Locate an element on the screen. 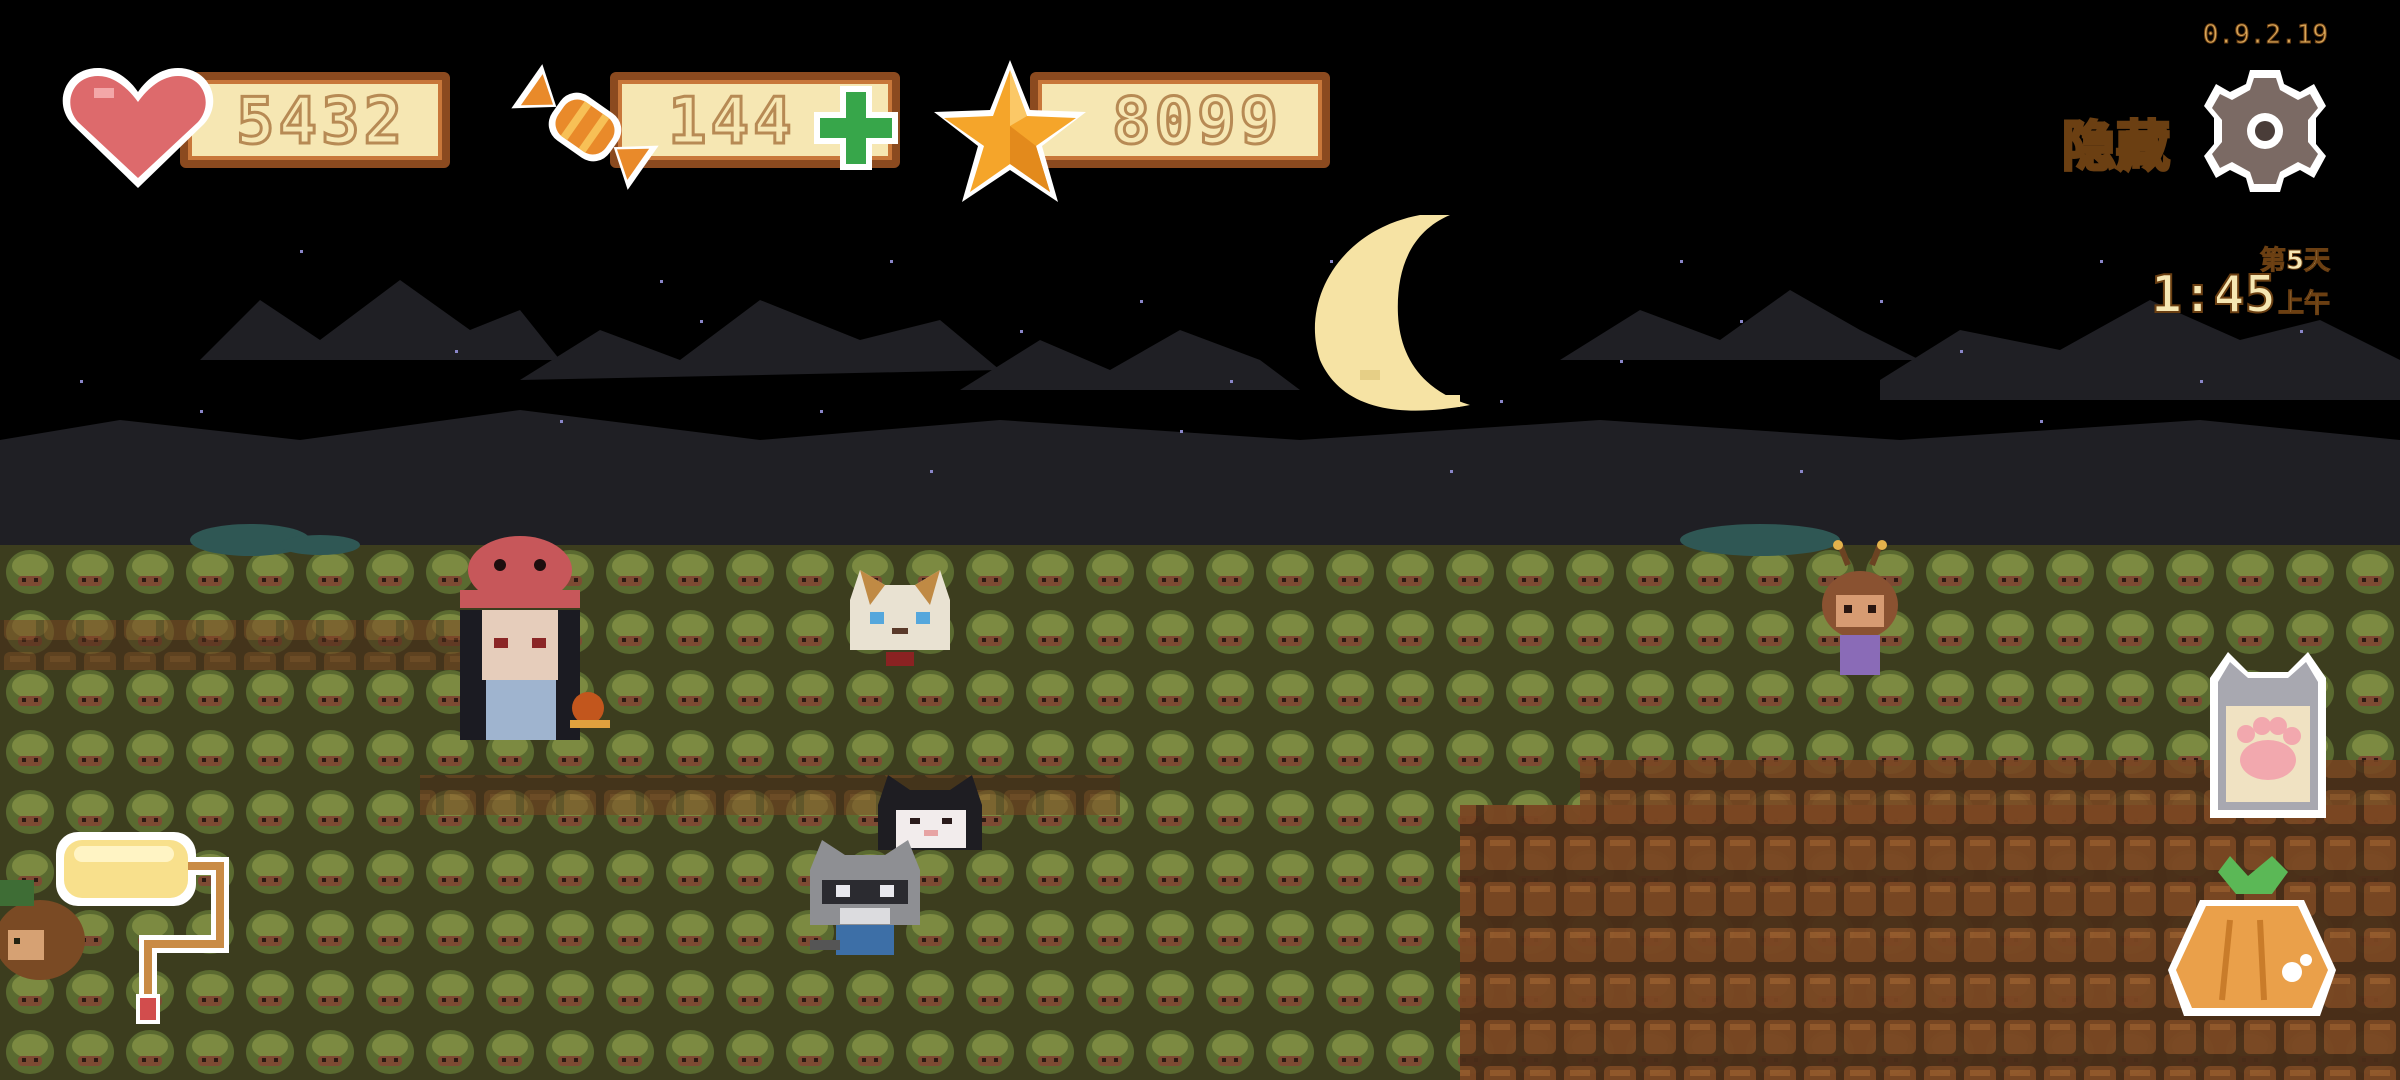  game-clock: 1:45 上午 is located at coordinates (2240, 295).